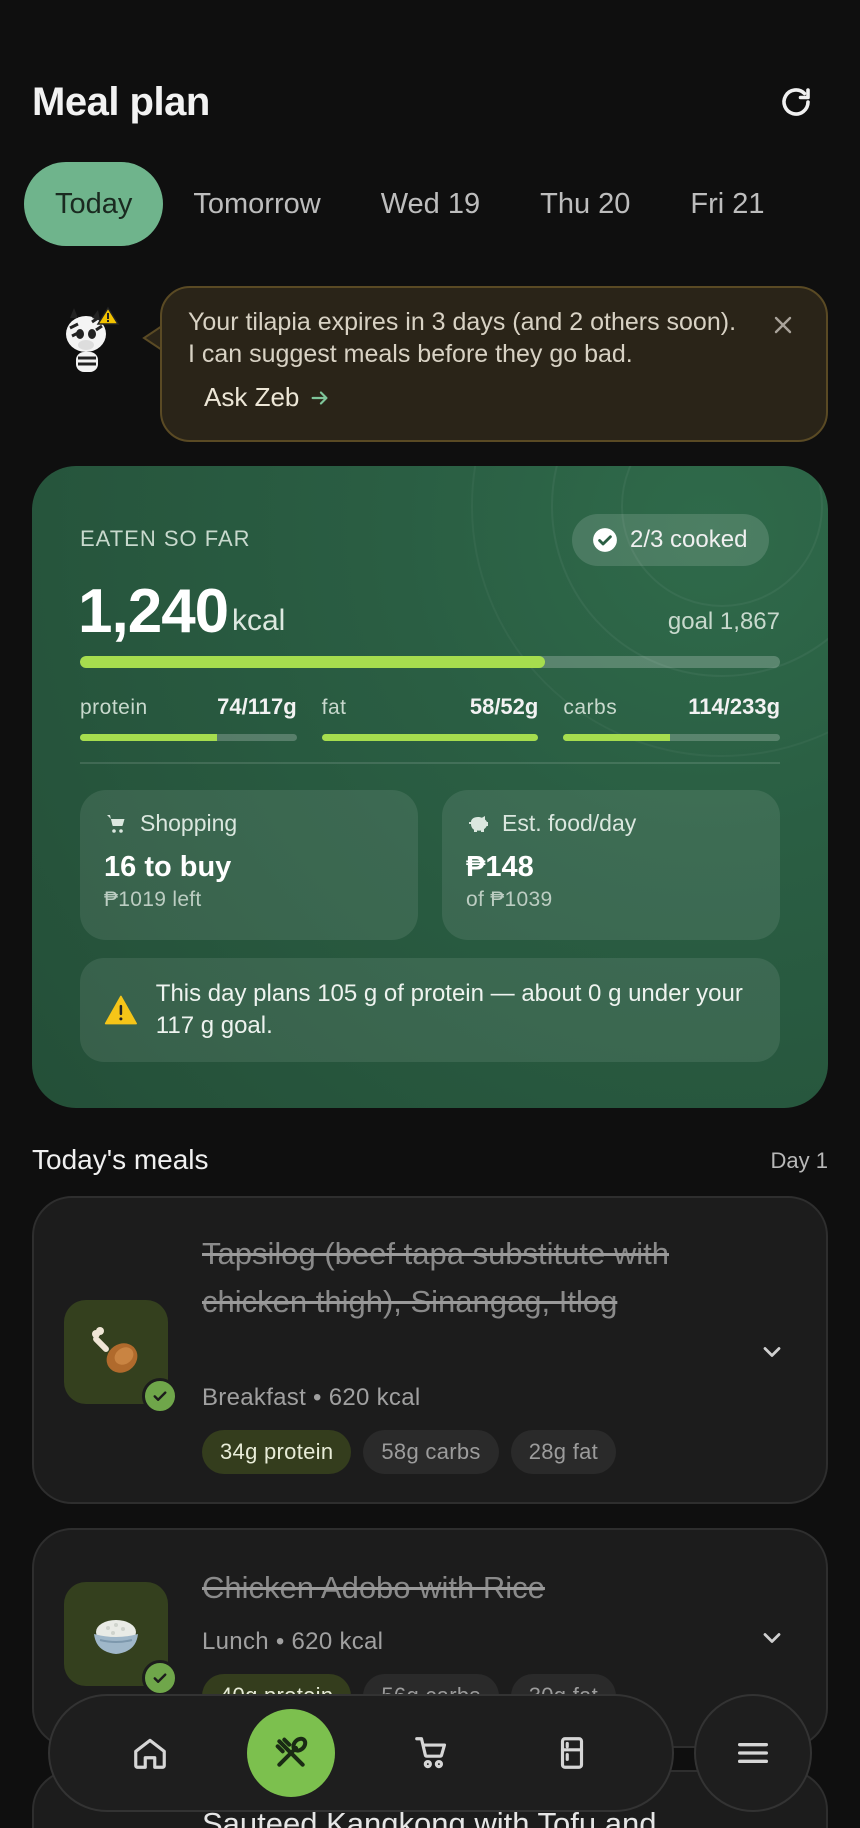  I want to click on nav-pantry-button, so click(572, 1753).